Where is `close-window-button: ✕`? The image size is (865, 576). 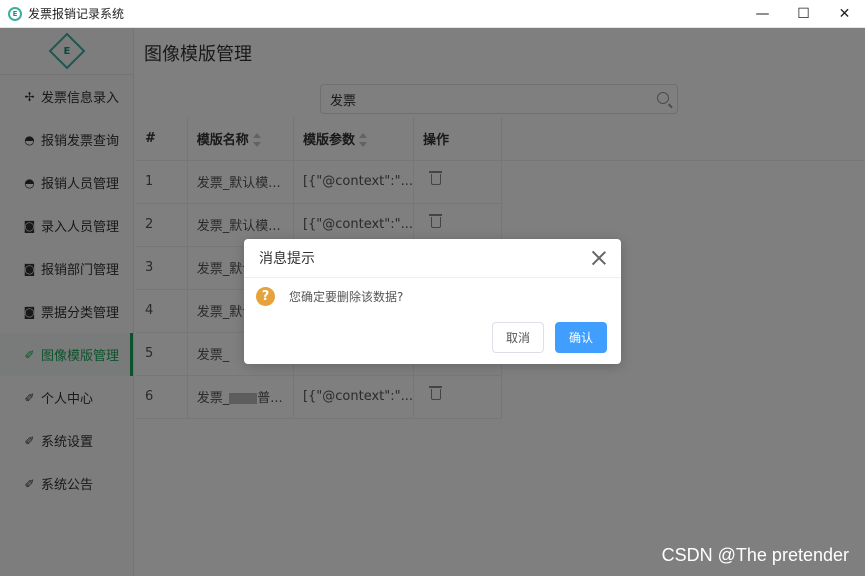 close-window-button: ✕ is located at coordinates (844, 14).